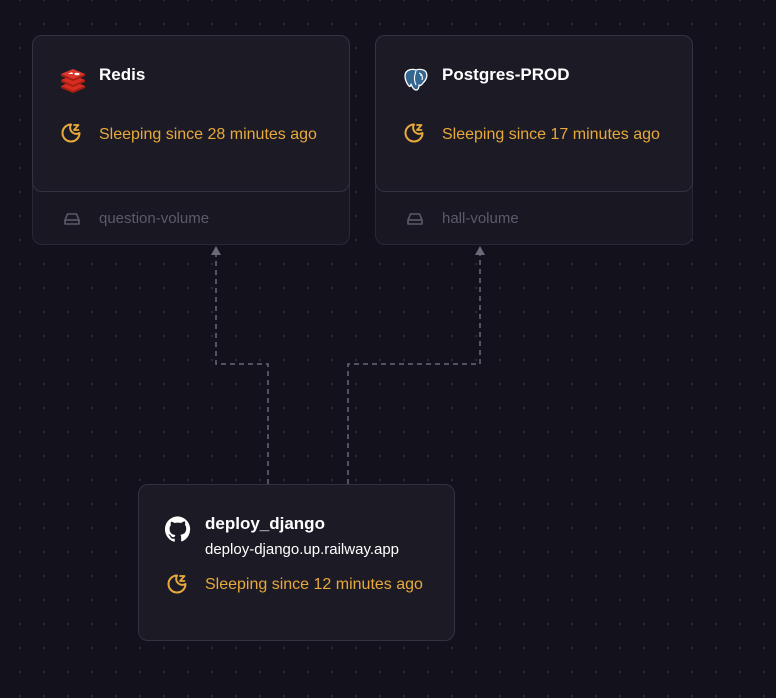 Image resolution: width=776 pixels, height=698 pixels. I want to click on redis-volume: question-volume, so click(191, 219).